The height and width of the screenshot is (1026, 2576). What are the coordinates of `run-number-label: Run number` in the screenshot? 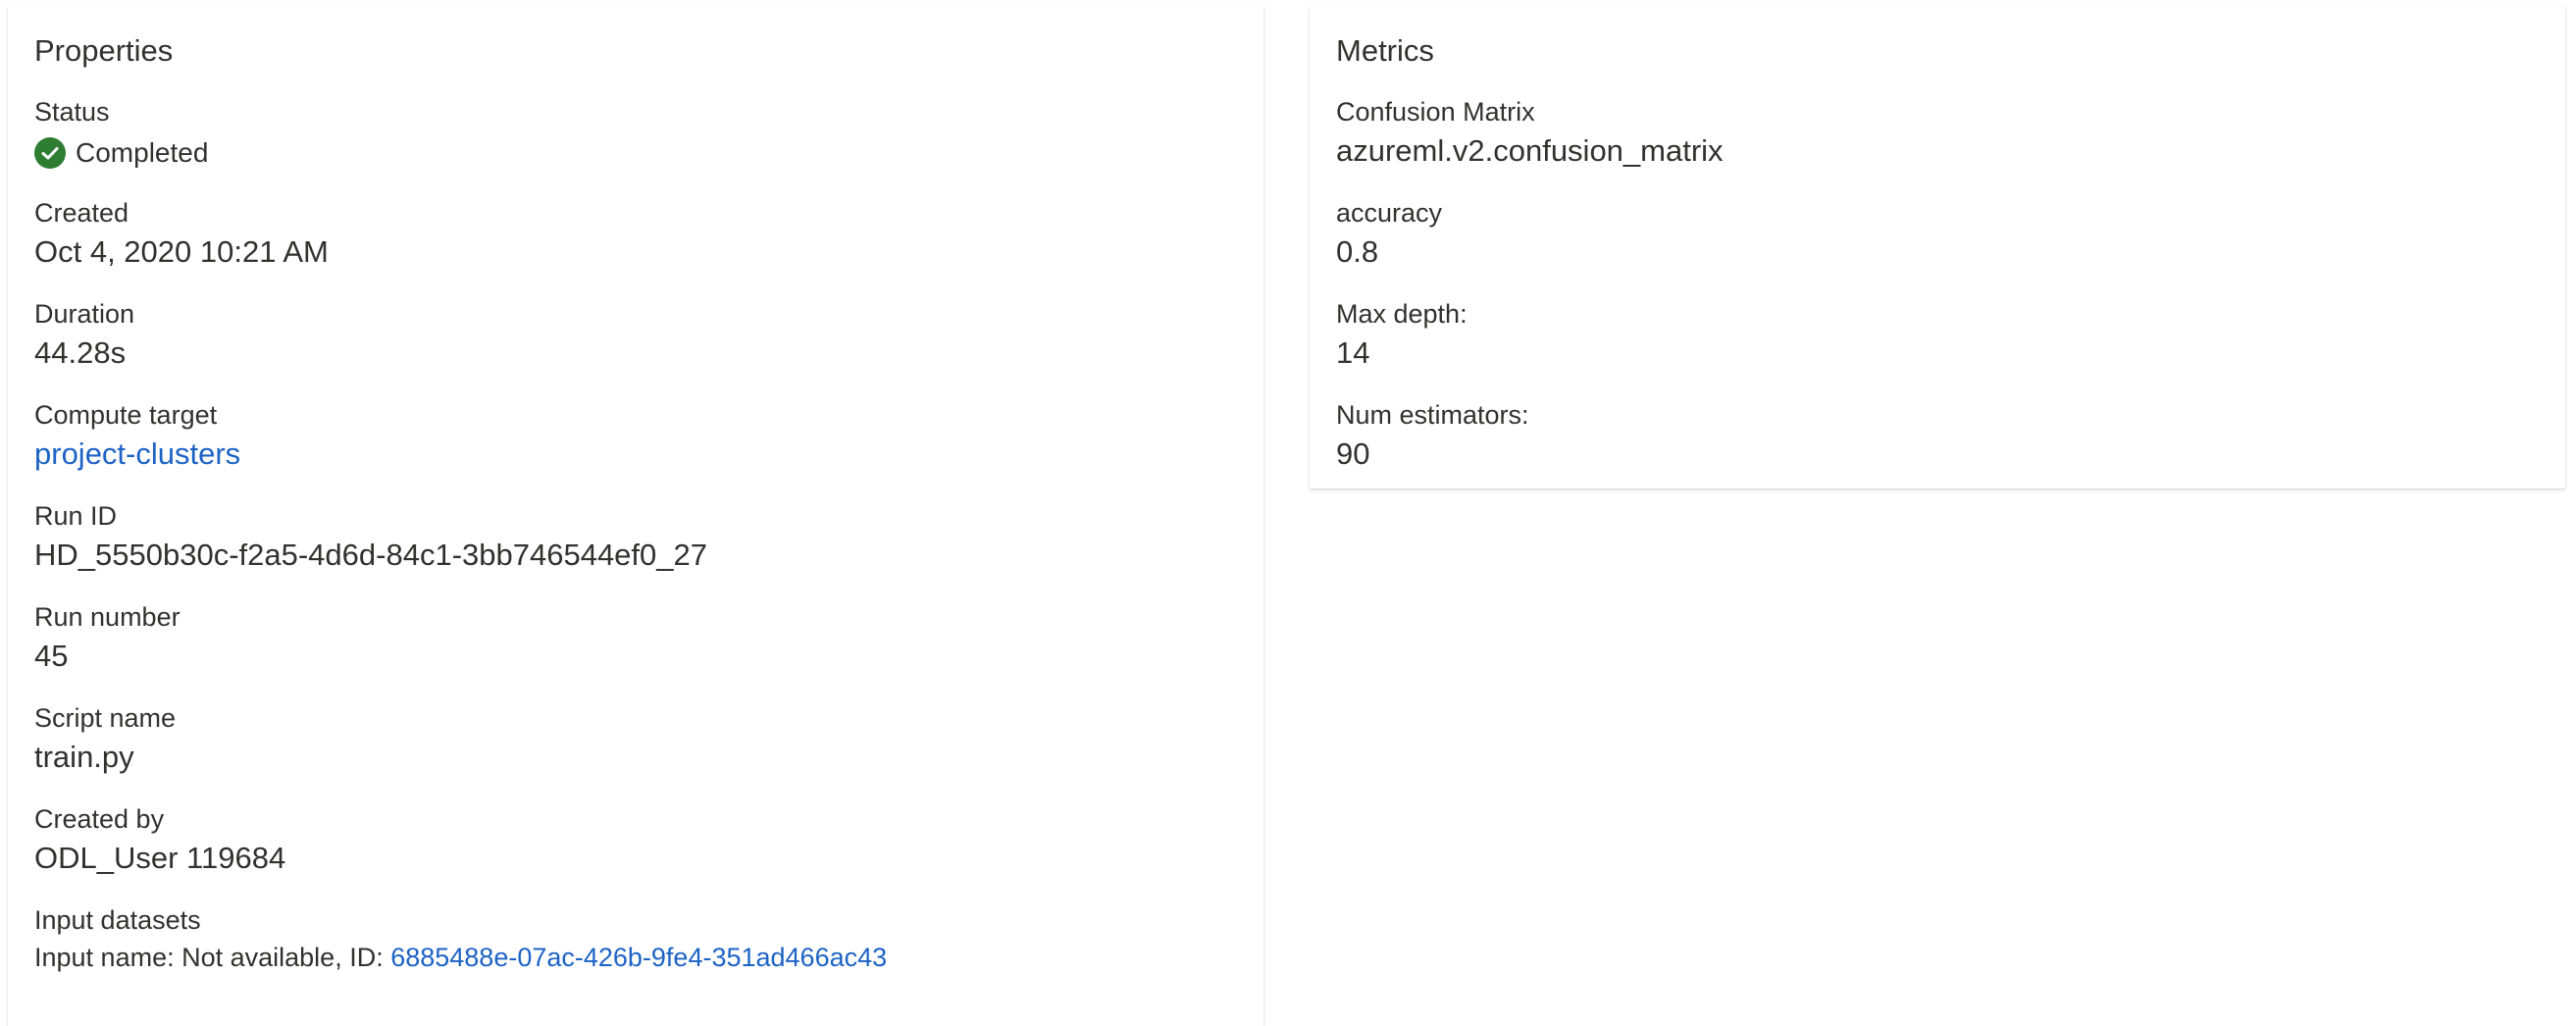 It's located at (107, 617).